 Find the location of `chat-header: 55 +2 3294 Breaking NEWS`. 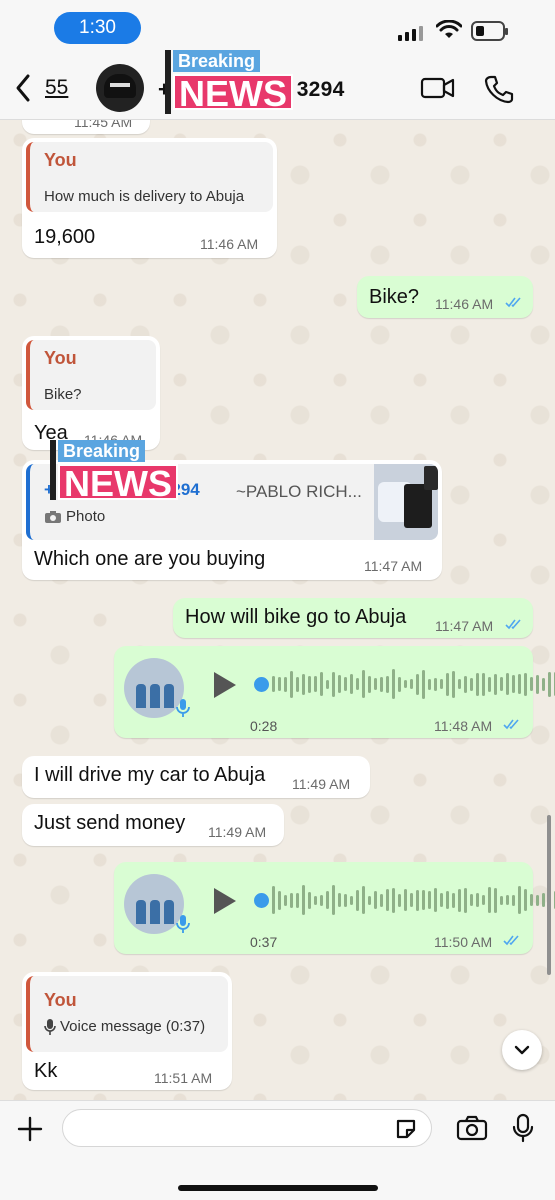

chat-header: 55 +2 3294 Breaking NEWS is located at coordinates (277, 85).